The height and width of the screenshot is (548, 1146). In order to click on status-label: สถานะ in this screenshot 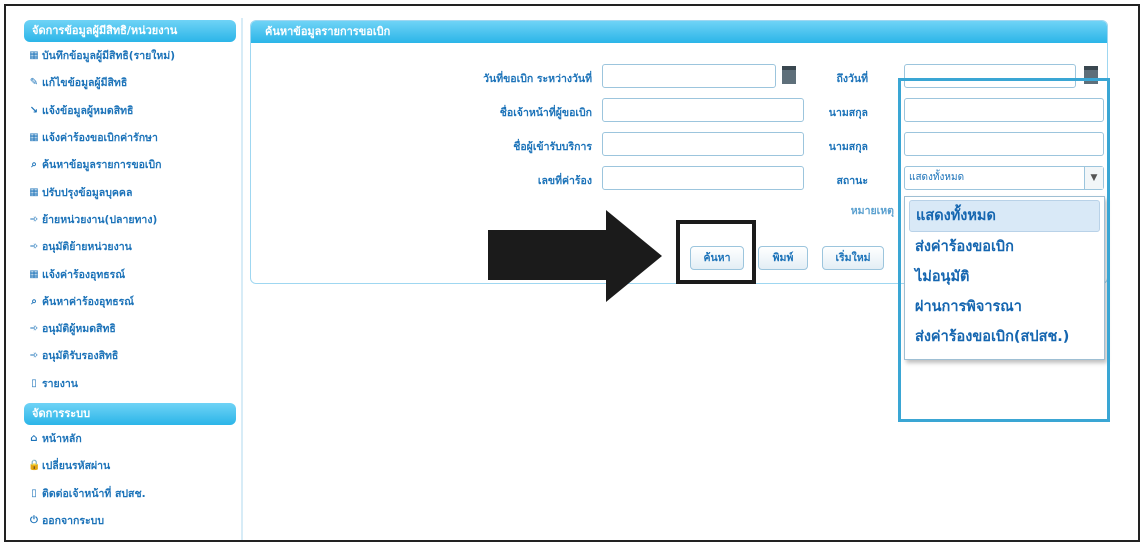, I will do `click(852, 181)`.